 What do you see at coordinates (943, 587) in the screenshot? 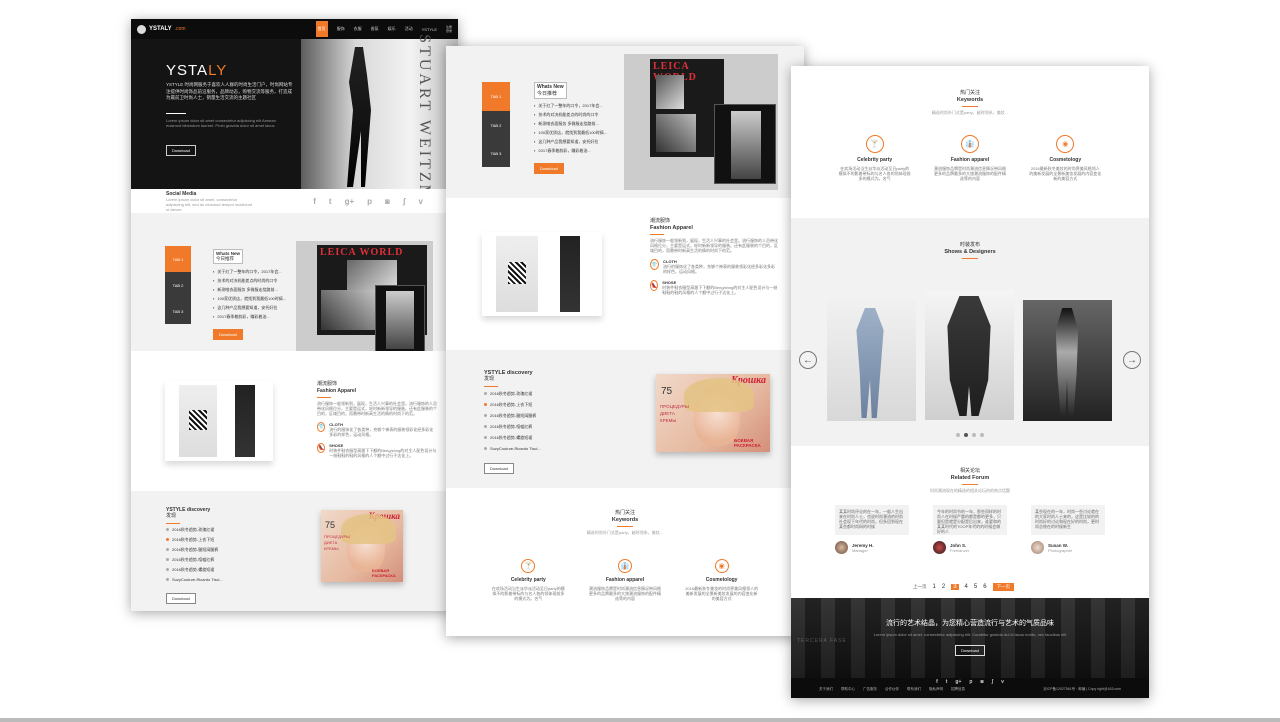
I see `page-link: 2` at bounding box center [943, 587].